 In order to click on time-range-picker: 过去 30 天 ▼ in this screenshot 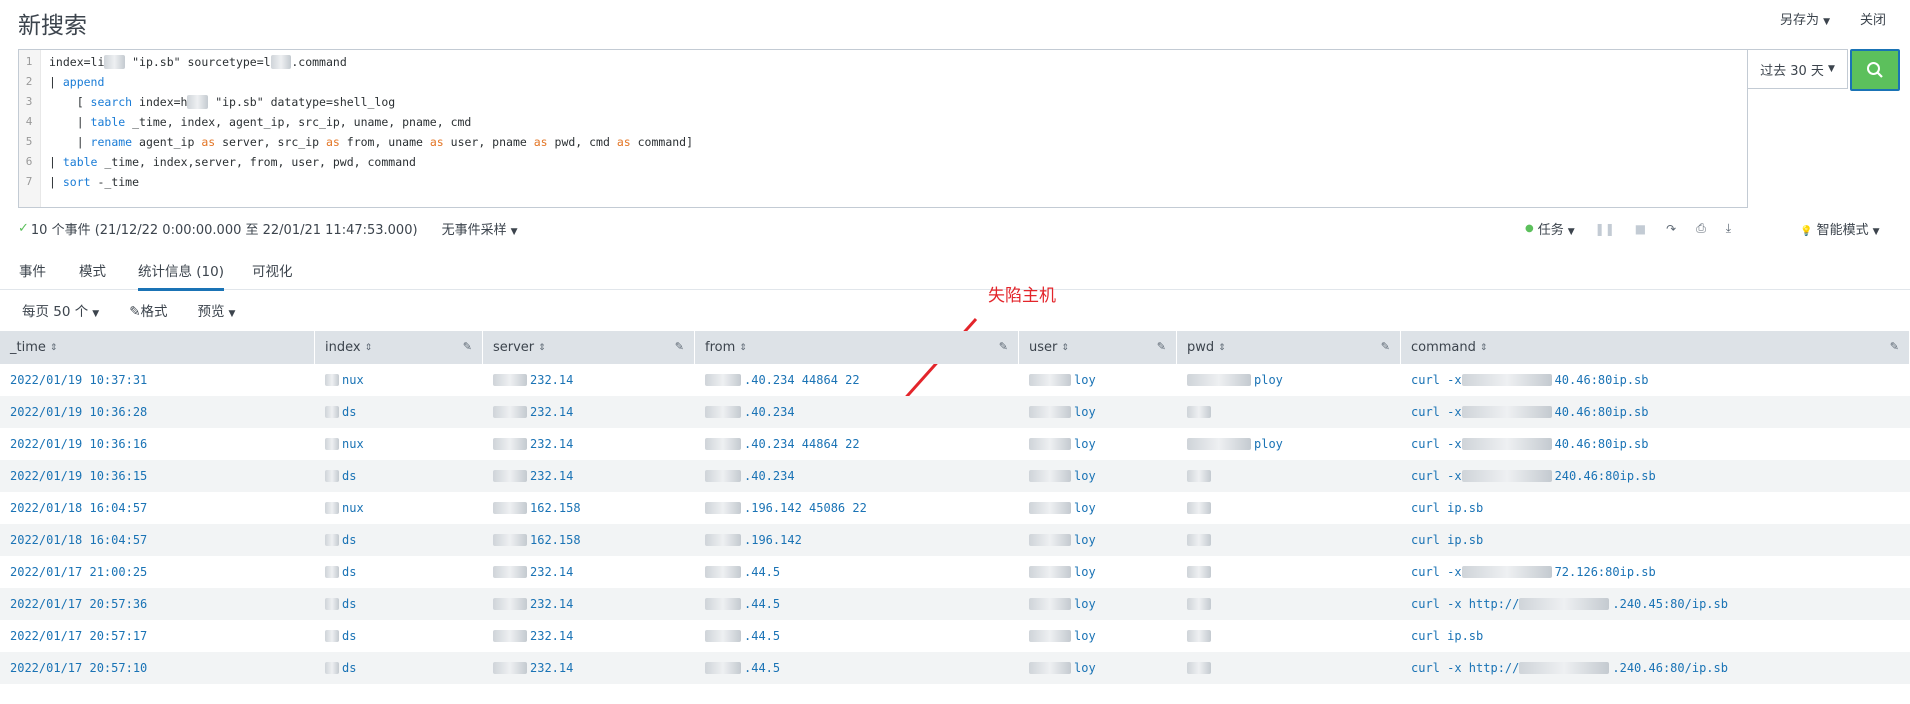, I will do `click(1798, 69)`.